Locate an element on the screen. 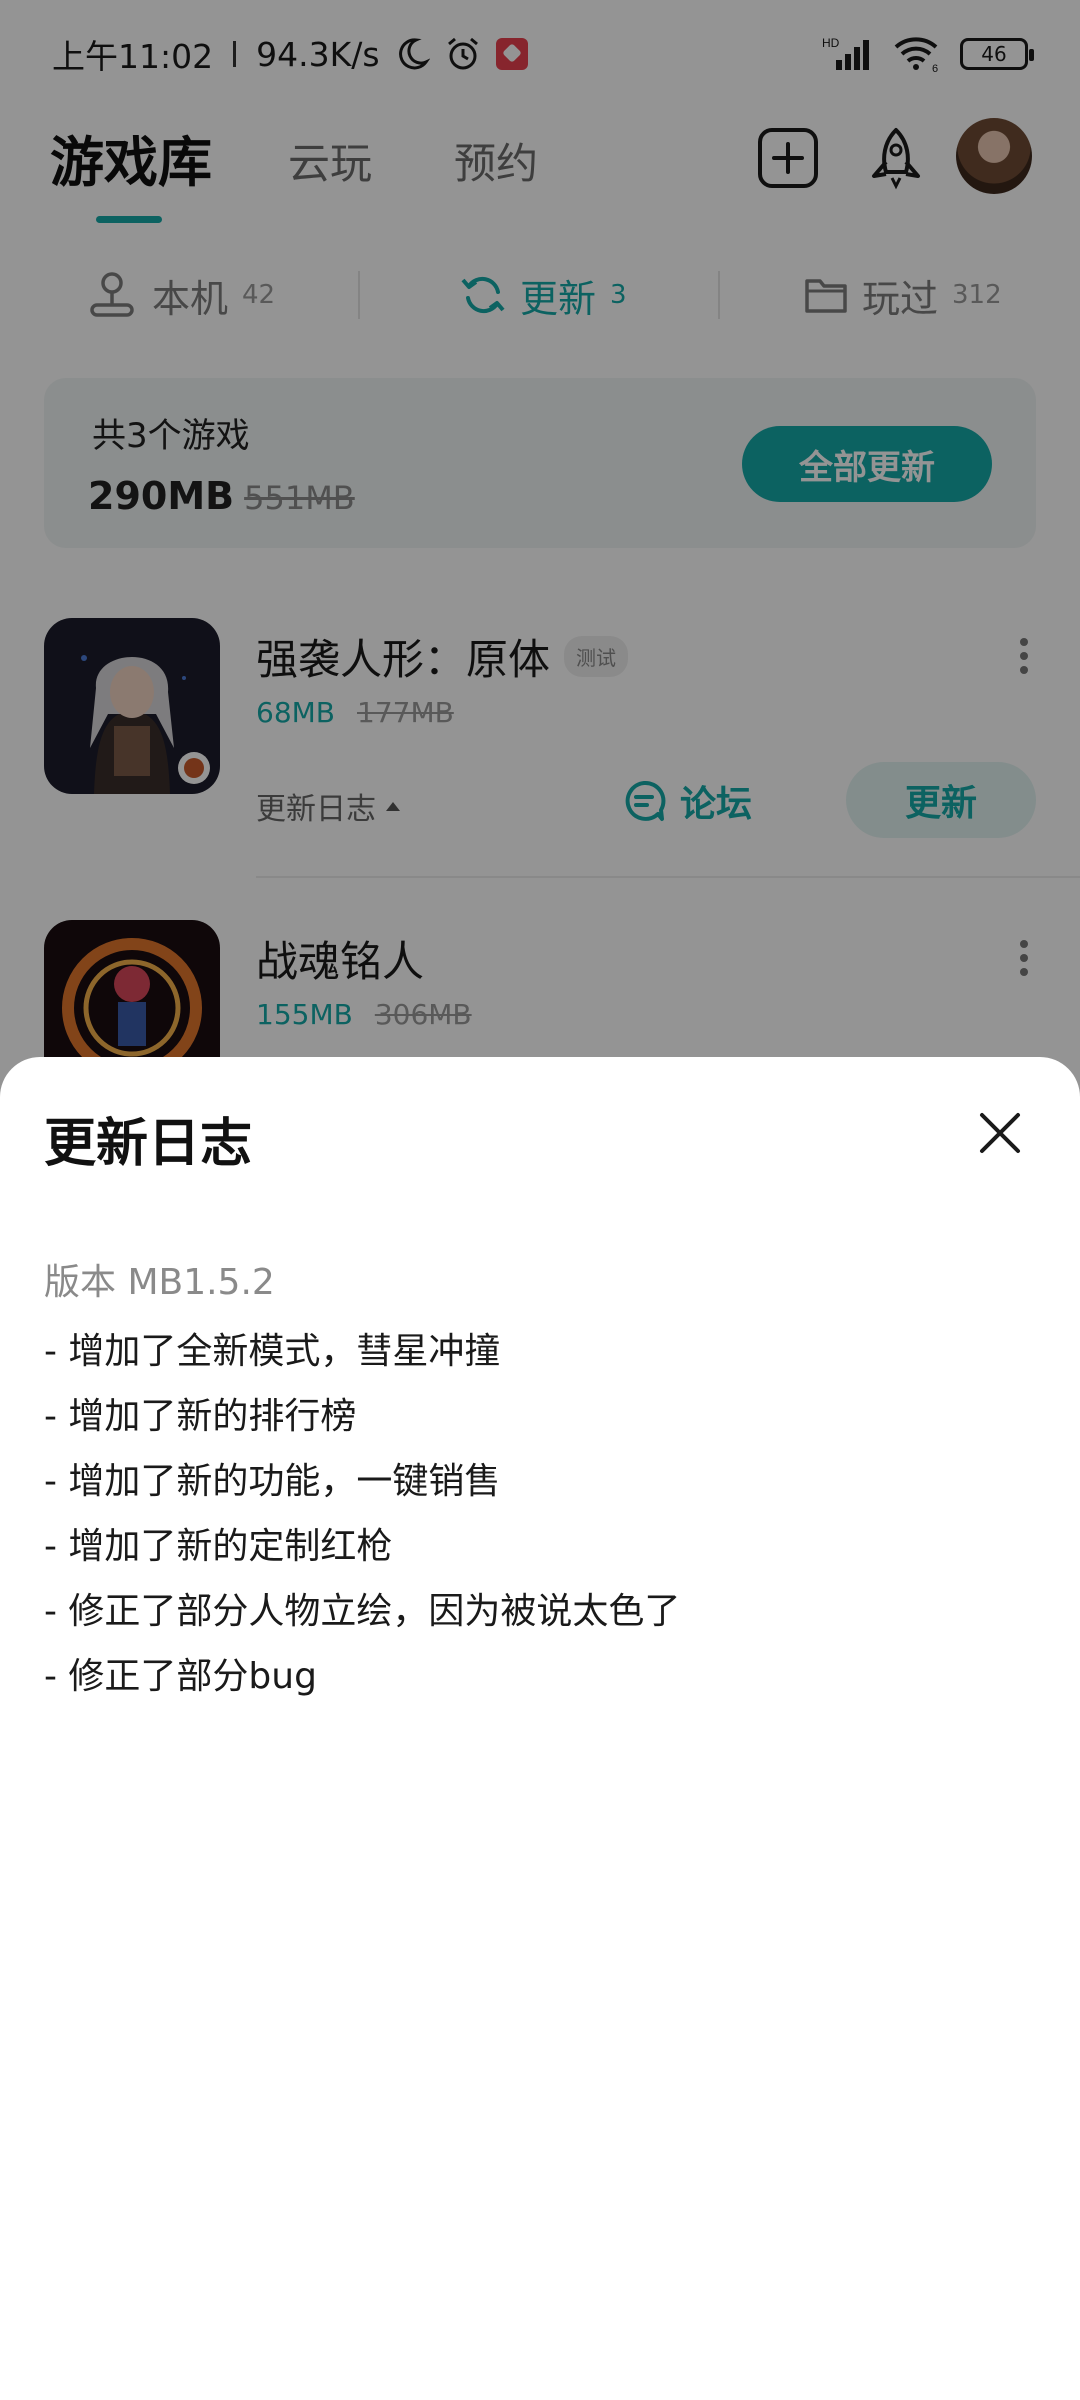  changelog-note: - 增加了新的定制红枪 is located at coordinates (218, 1546).